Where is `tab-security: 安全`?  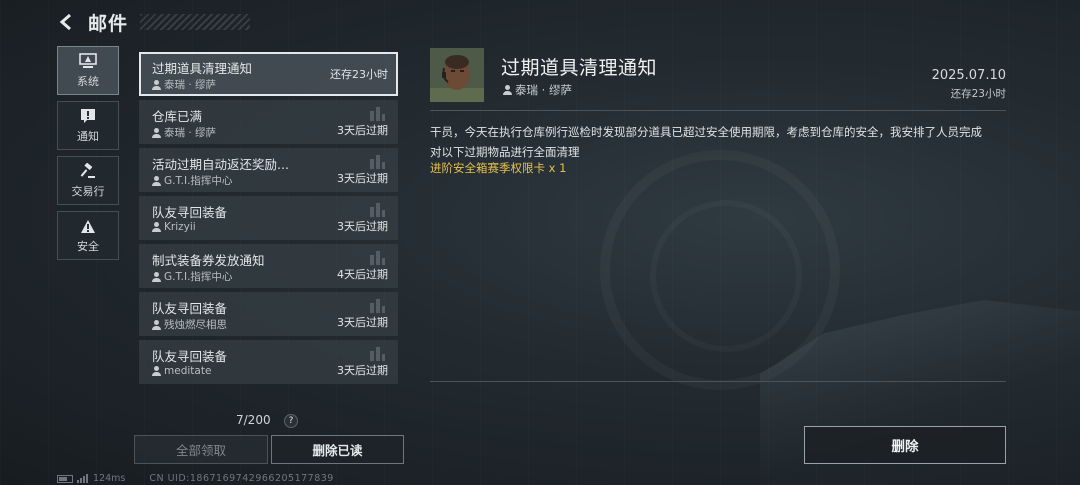 tab-security: 安全 is located at coordinates (88, 235).